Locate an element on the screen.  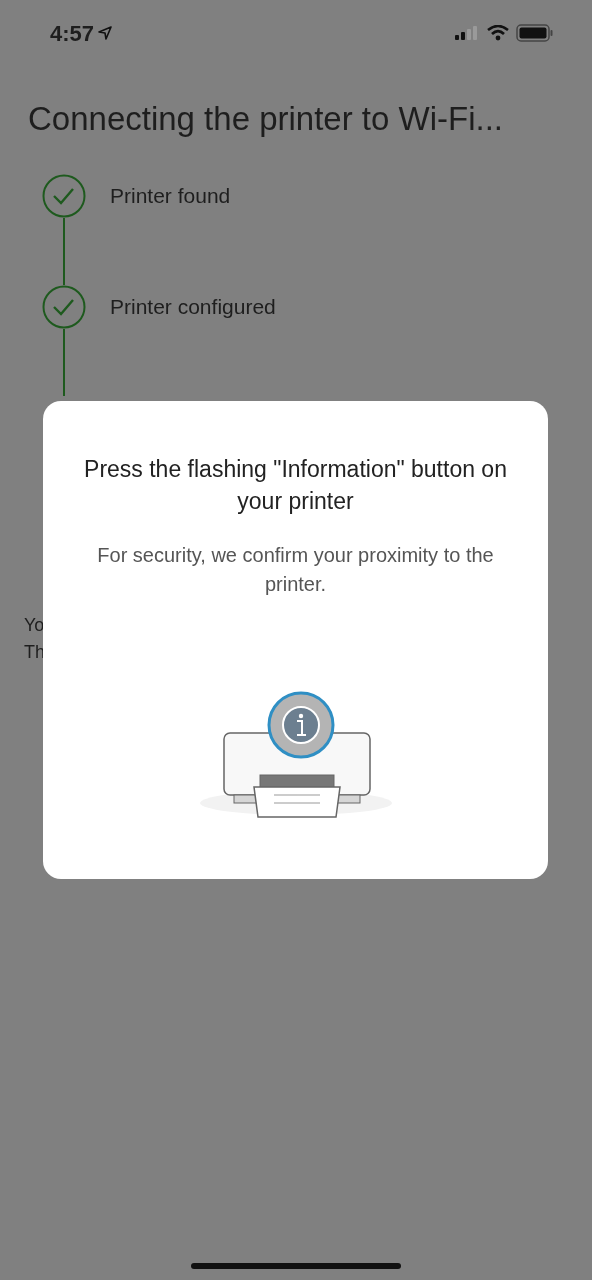
dialog-title: Press the flashing "Information" button on your printer is located at coordinates (295, 485).